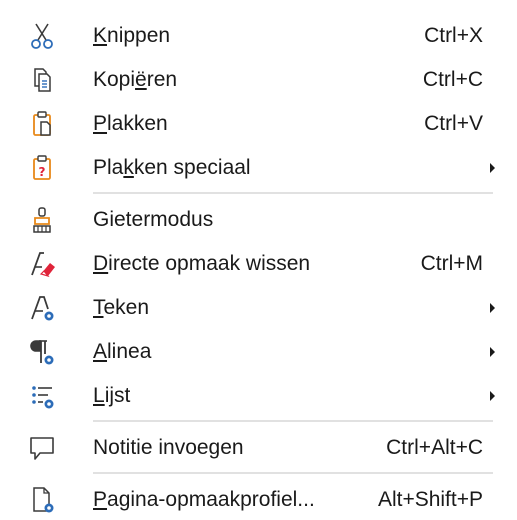  What do you see at coordinates (42, 264) in the screenshot?
I see `clear-formatting-icon` at bounding box center [42, 264].